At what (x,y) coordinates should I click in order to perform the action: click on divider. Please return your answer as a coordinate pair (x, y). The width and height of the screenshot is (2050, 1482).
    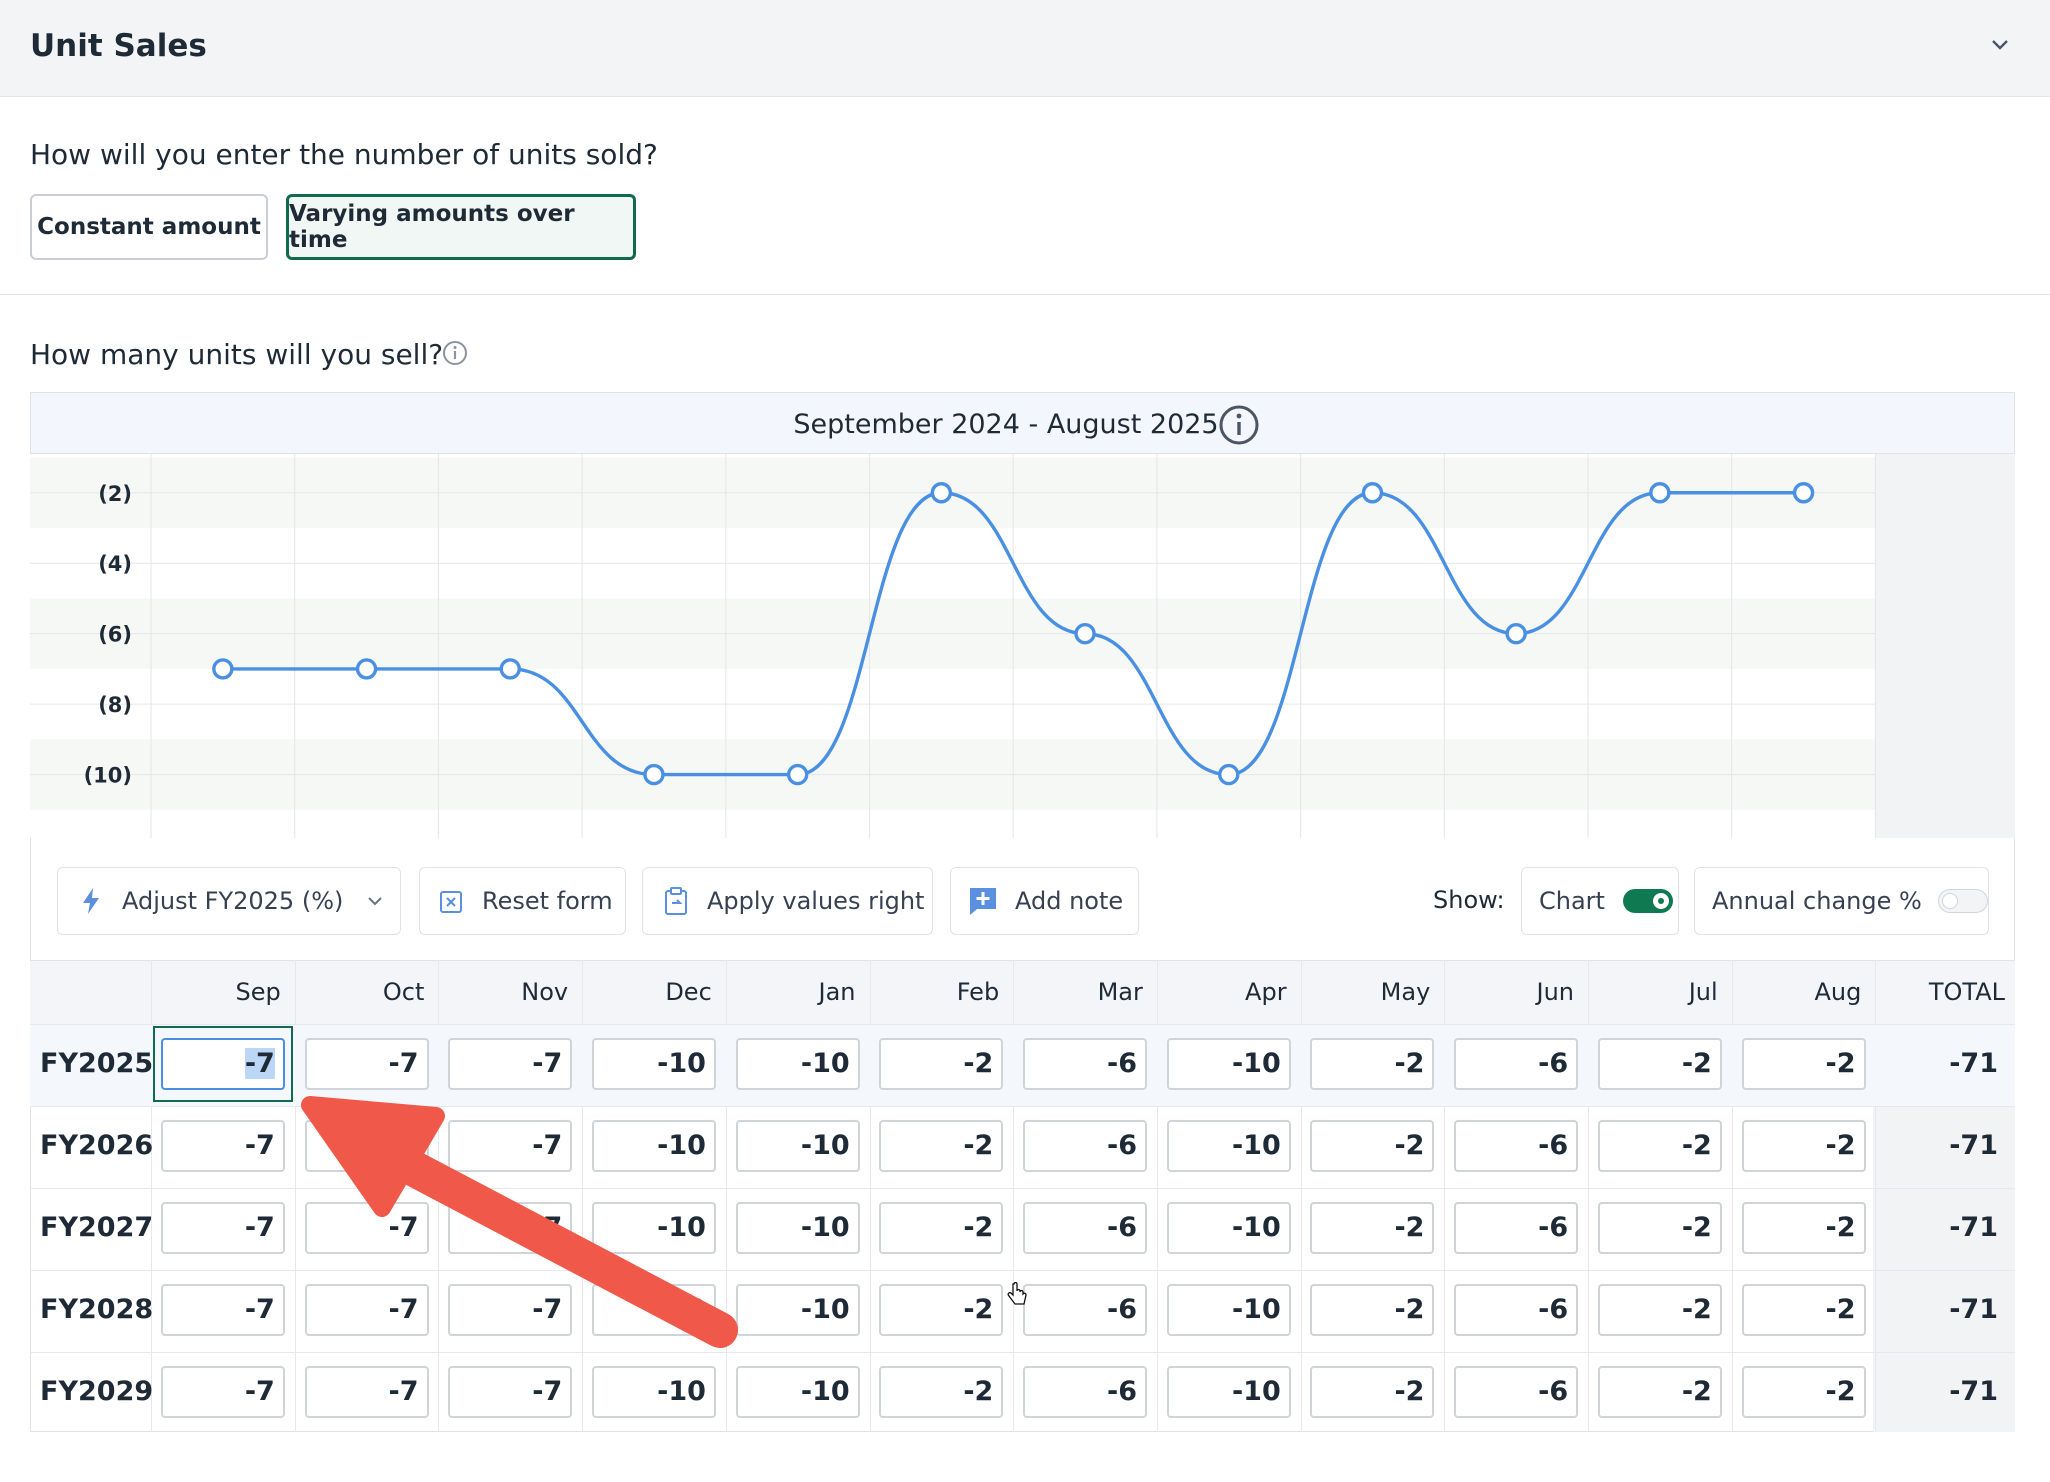
    Looking at the image, I should click on (1025, 294).